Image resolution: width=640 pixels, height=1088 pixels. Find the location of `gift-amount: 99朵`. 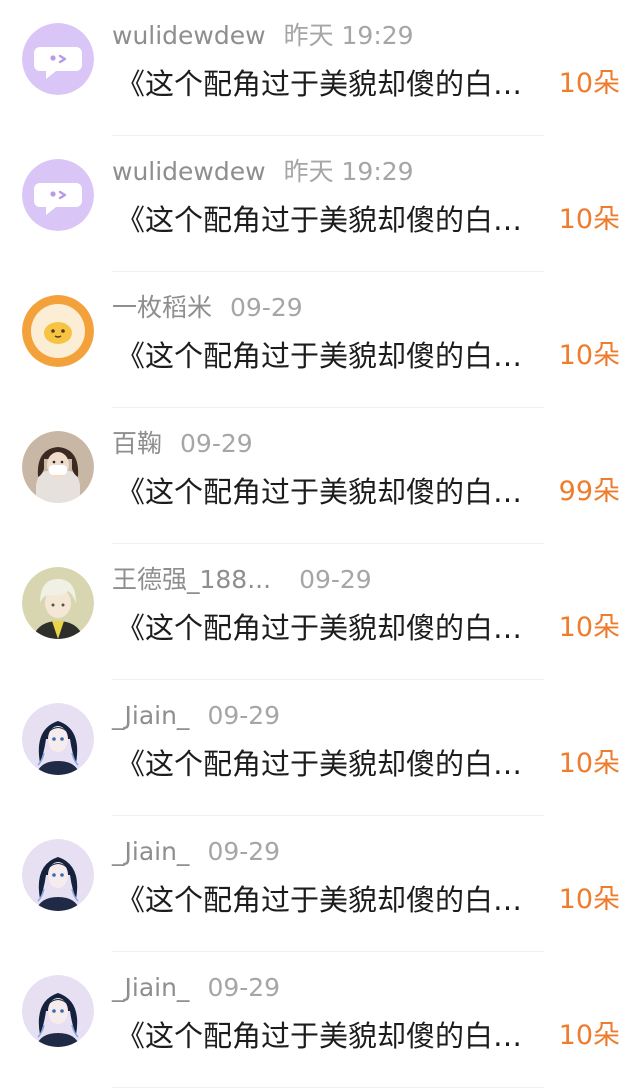

gift-amount: 99朵 is located at coordinates (589, 491).